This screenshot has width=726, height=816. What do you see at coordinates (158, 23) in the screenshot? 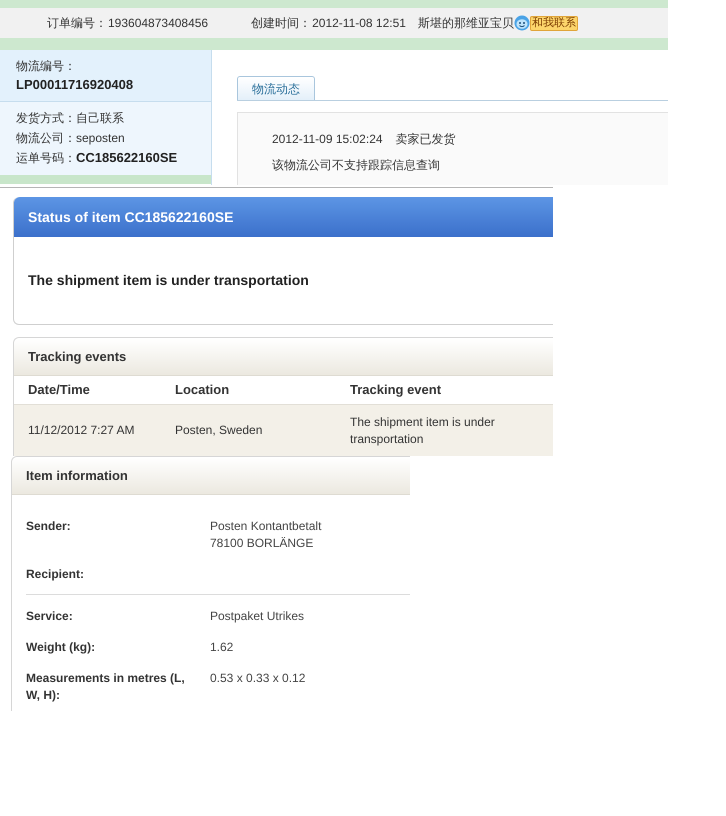
I see `order-number: 193604873408456` at bounding box center [158, 23].